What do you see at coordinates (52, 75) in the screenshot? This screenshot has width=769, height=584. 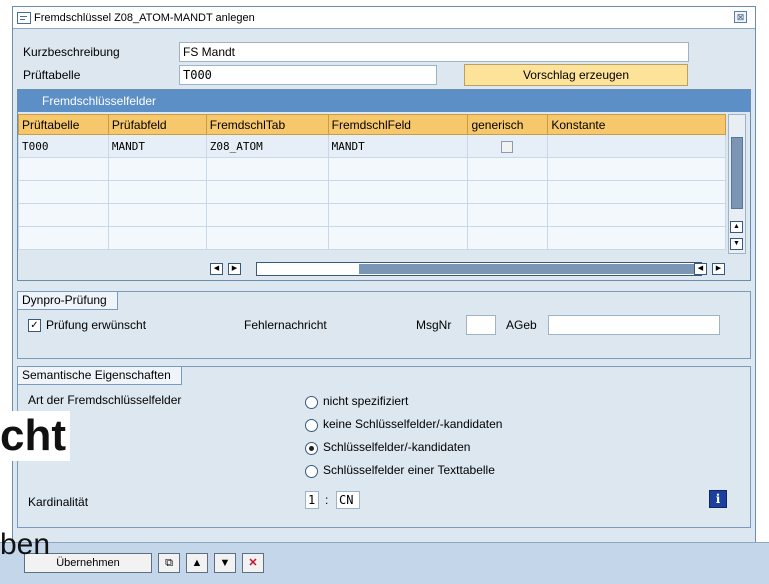 I see `check-table-label: Prüftabelle` at bounding box center [52, 75].